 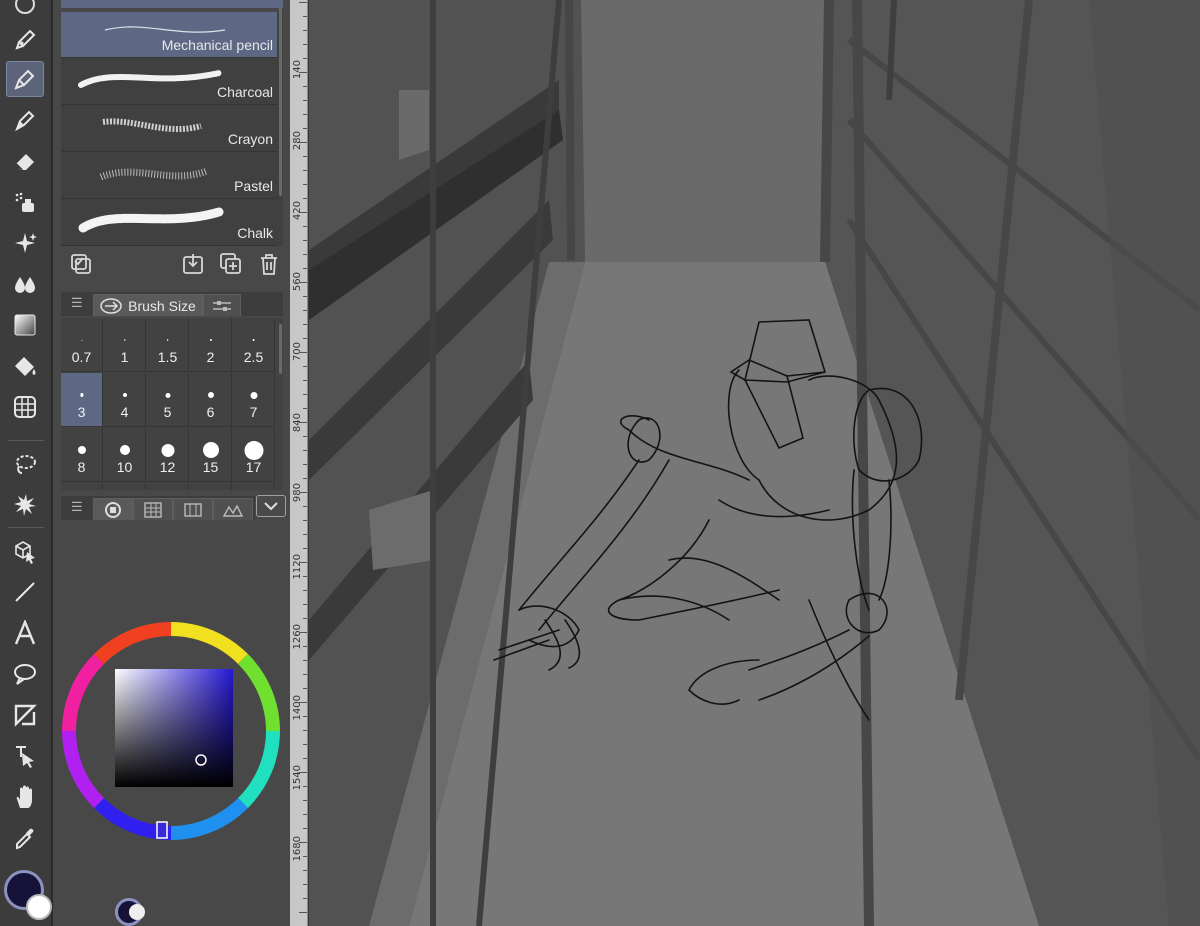 I want to click on brush-size-cell: 17, so click(x=254, y=455).